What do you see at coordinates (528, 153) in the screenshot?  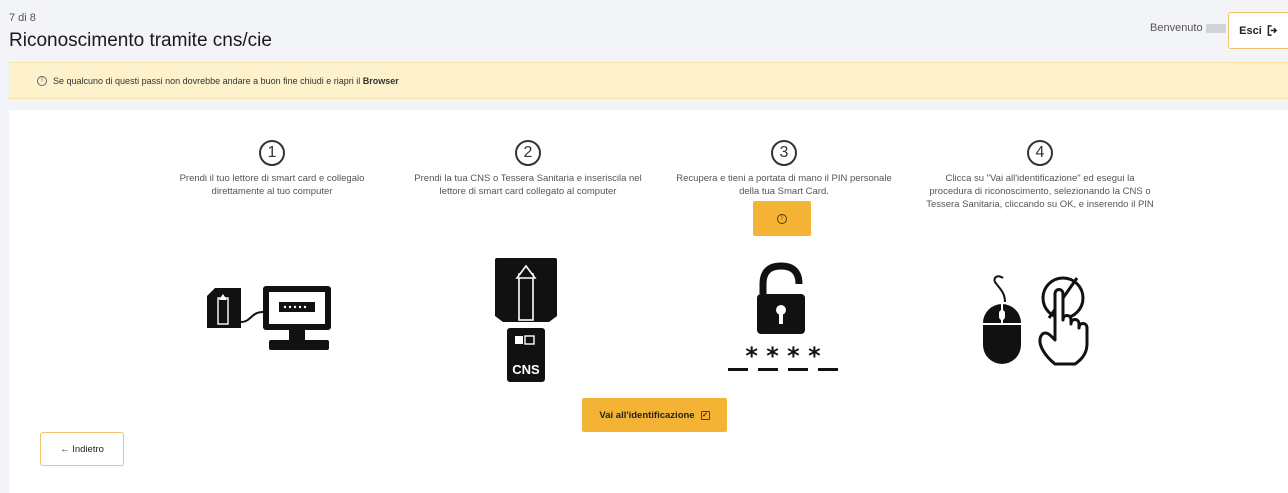 I see `step-number: 2` at bounding box center [528, 153].